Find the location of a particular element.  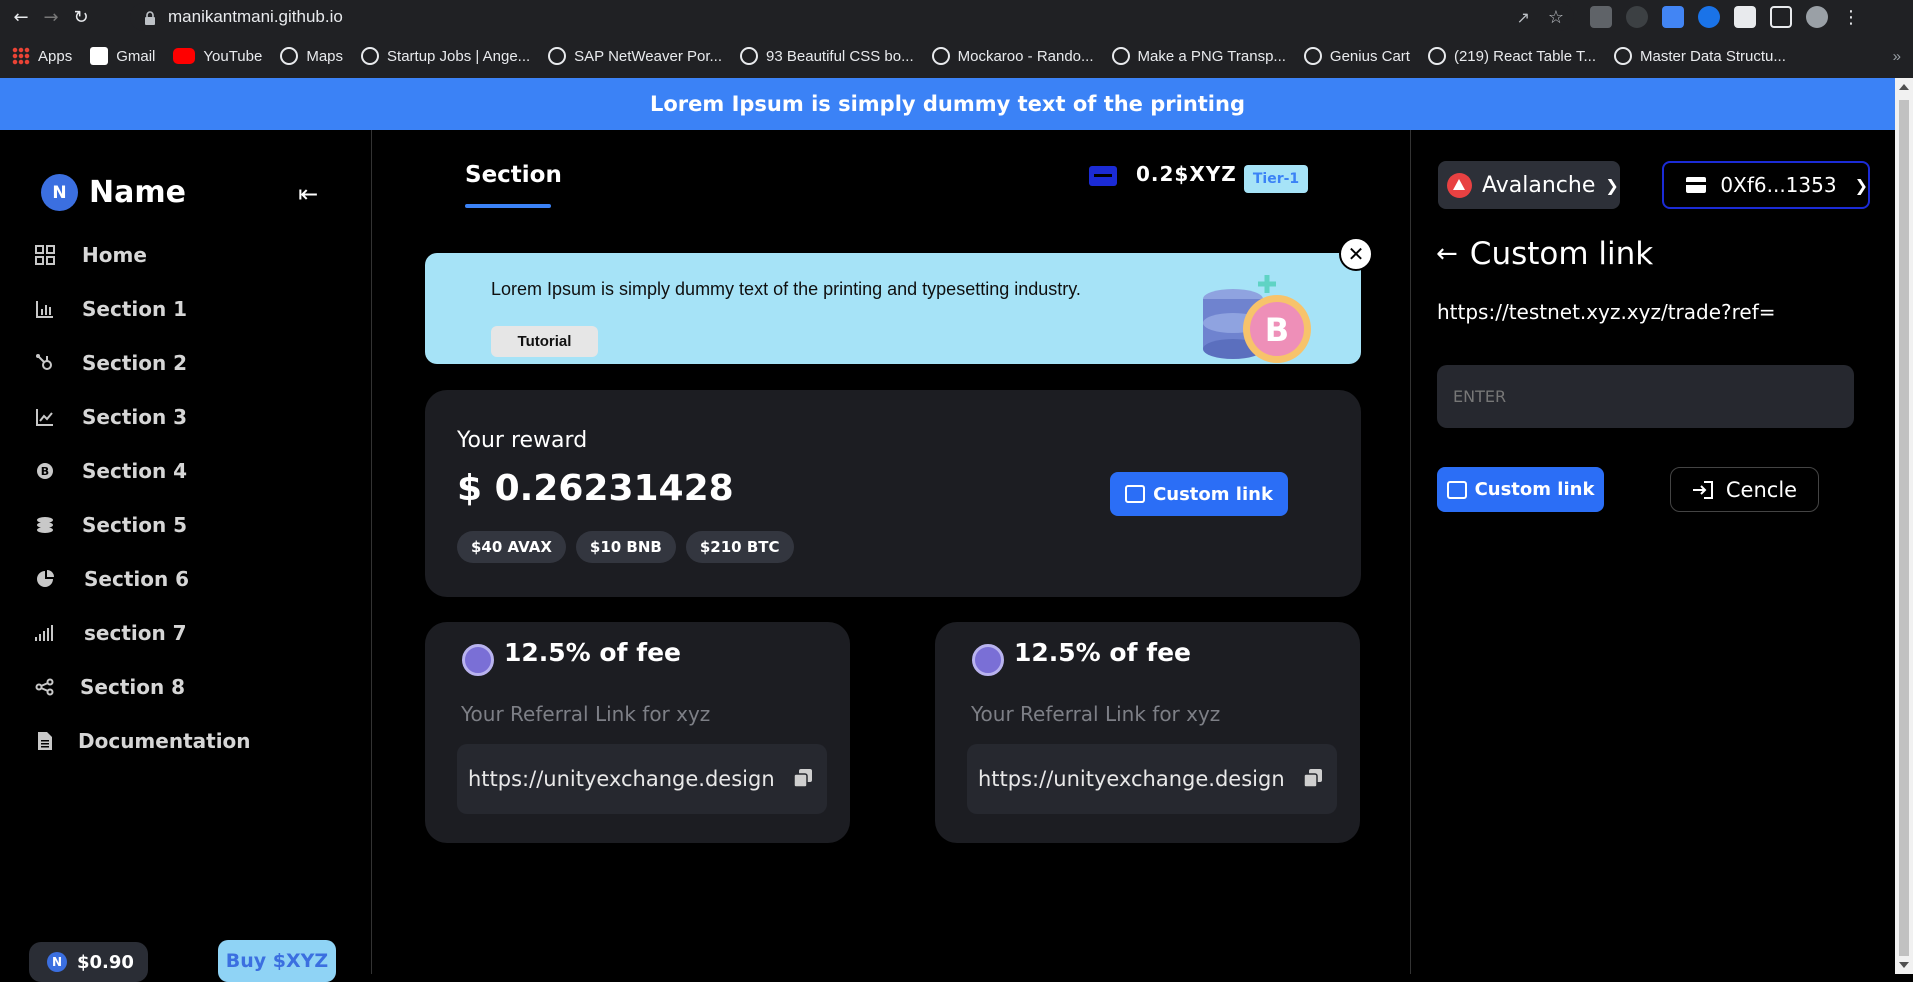

sidebar-item-section-6: Section 6 is located at coordinates (142, 579).